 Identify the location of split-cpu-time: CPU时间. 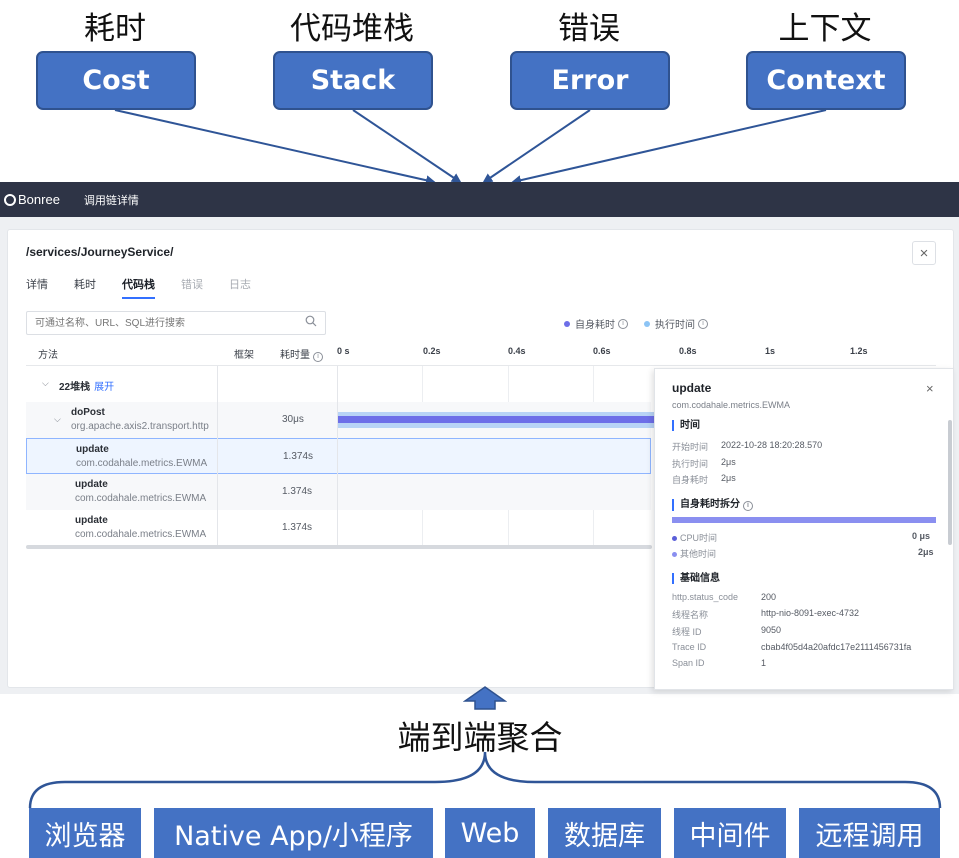
(694, 537).